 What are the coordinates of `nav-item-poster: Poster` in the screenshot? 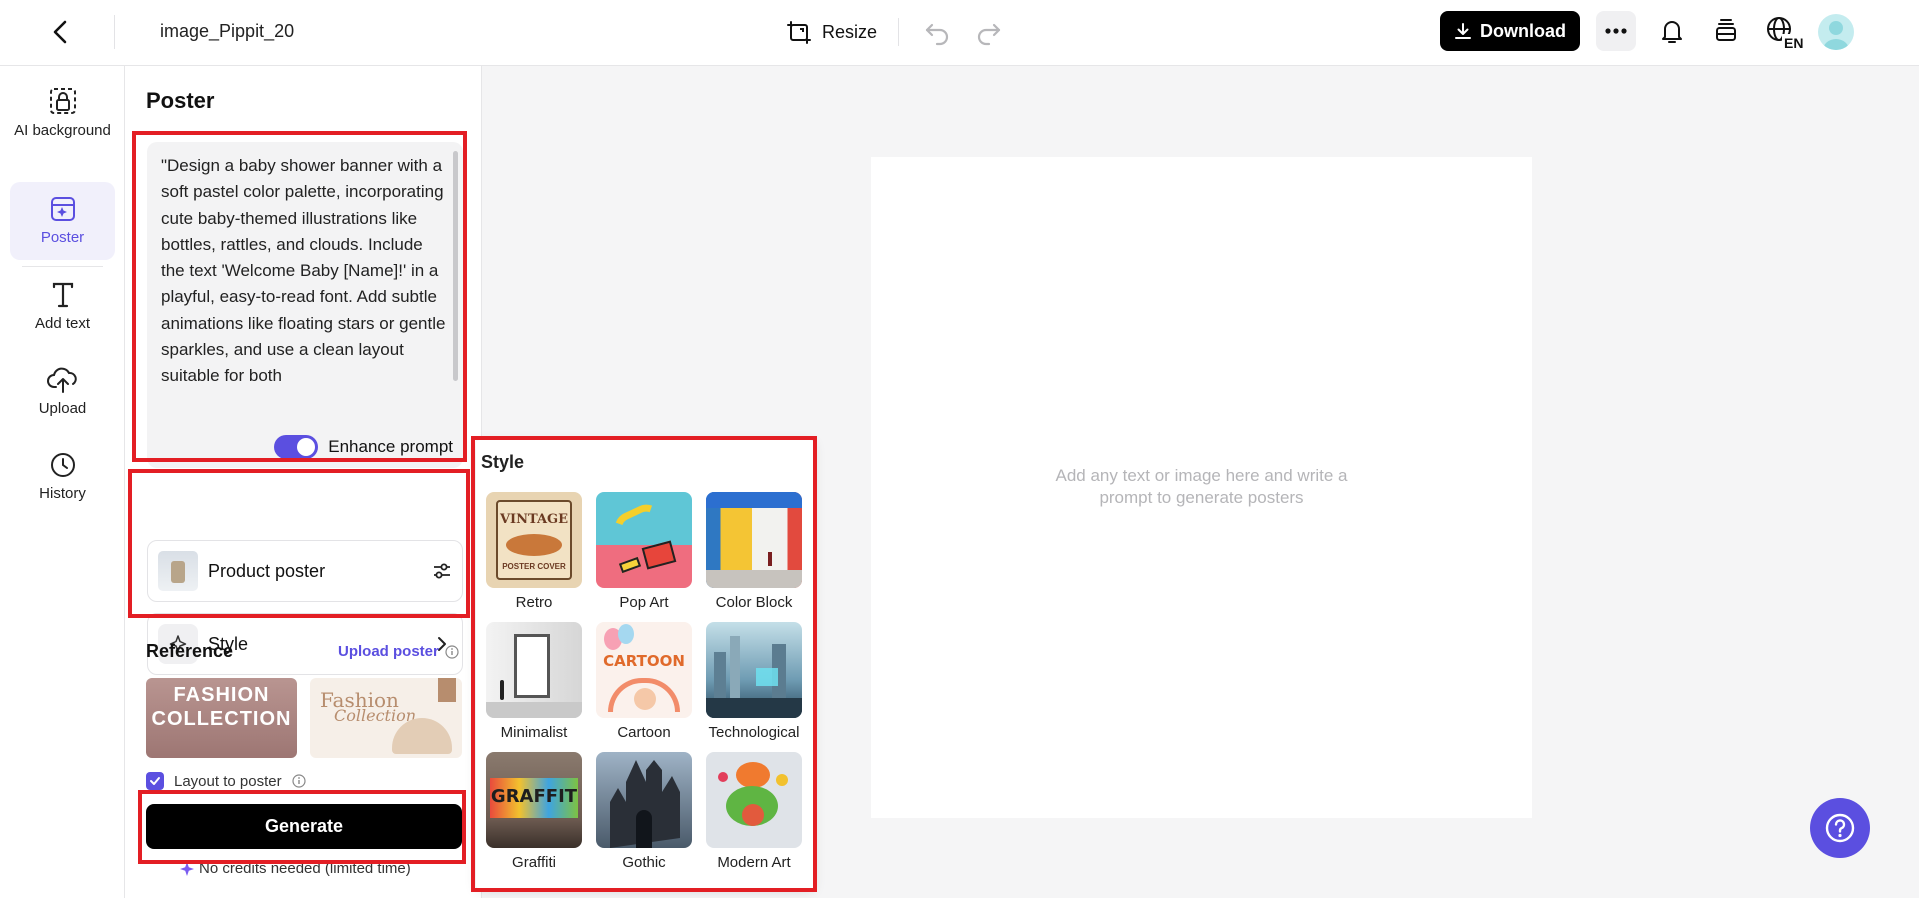 It's located at (62, 221).